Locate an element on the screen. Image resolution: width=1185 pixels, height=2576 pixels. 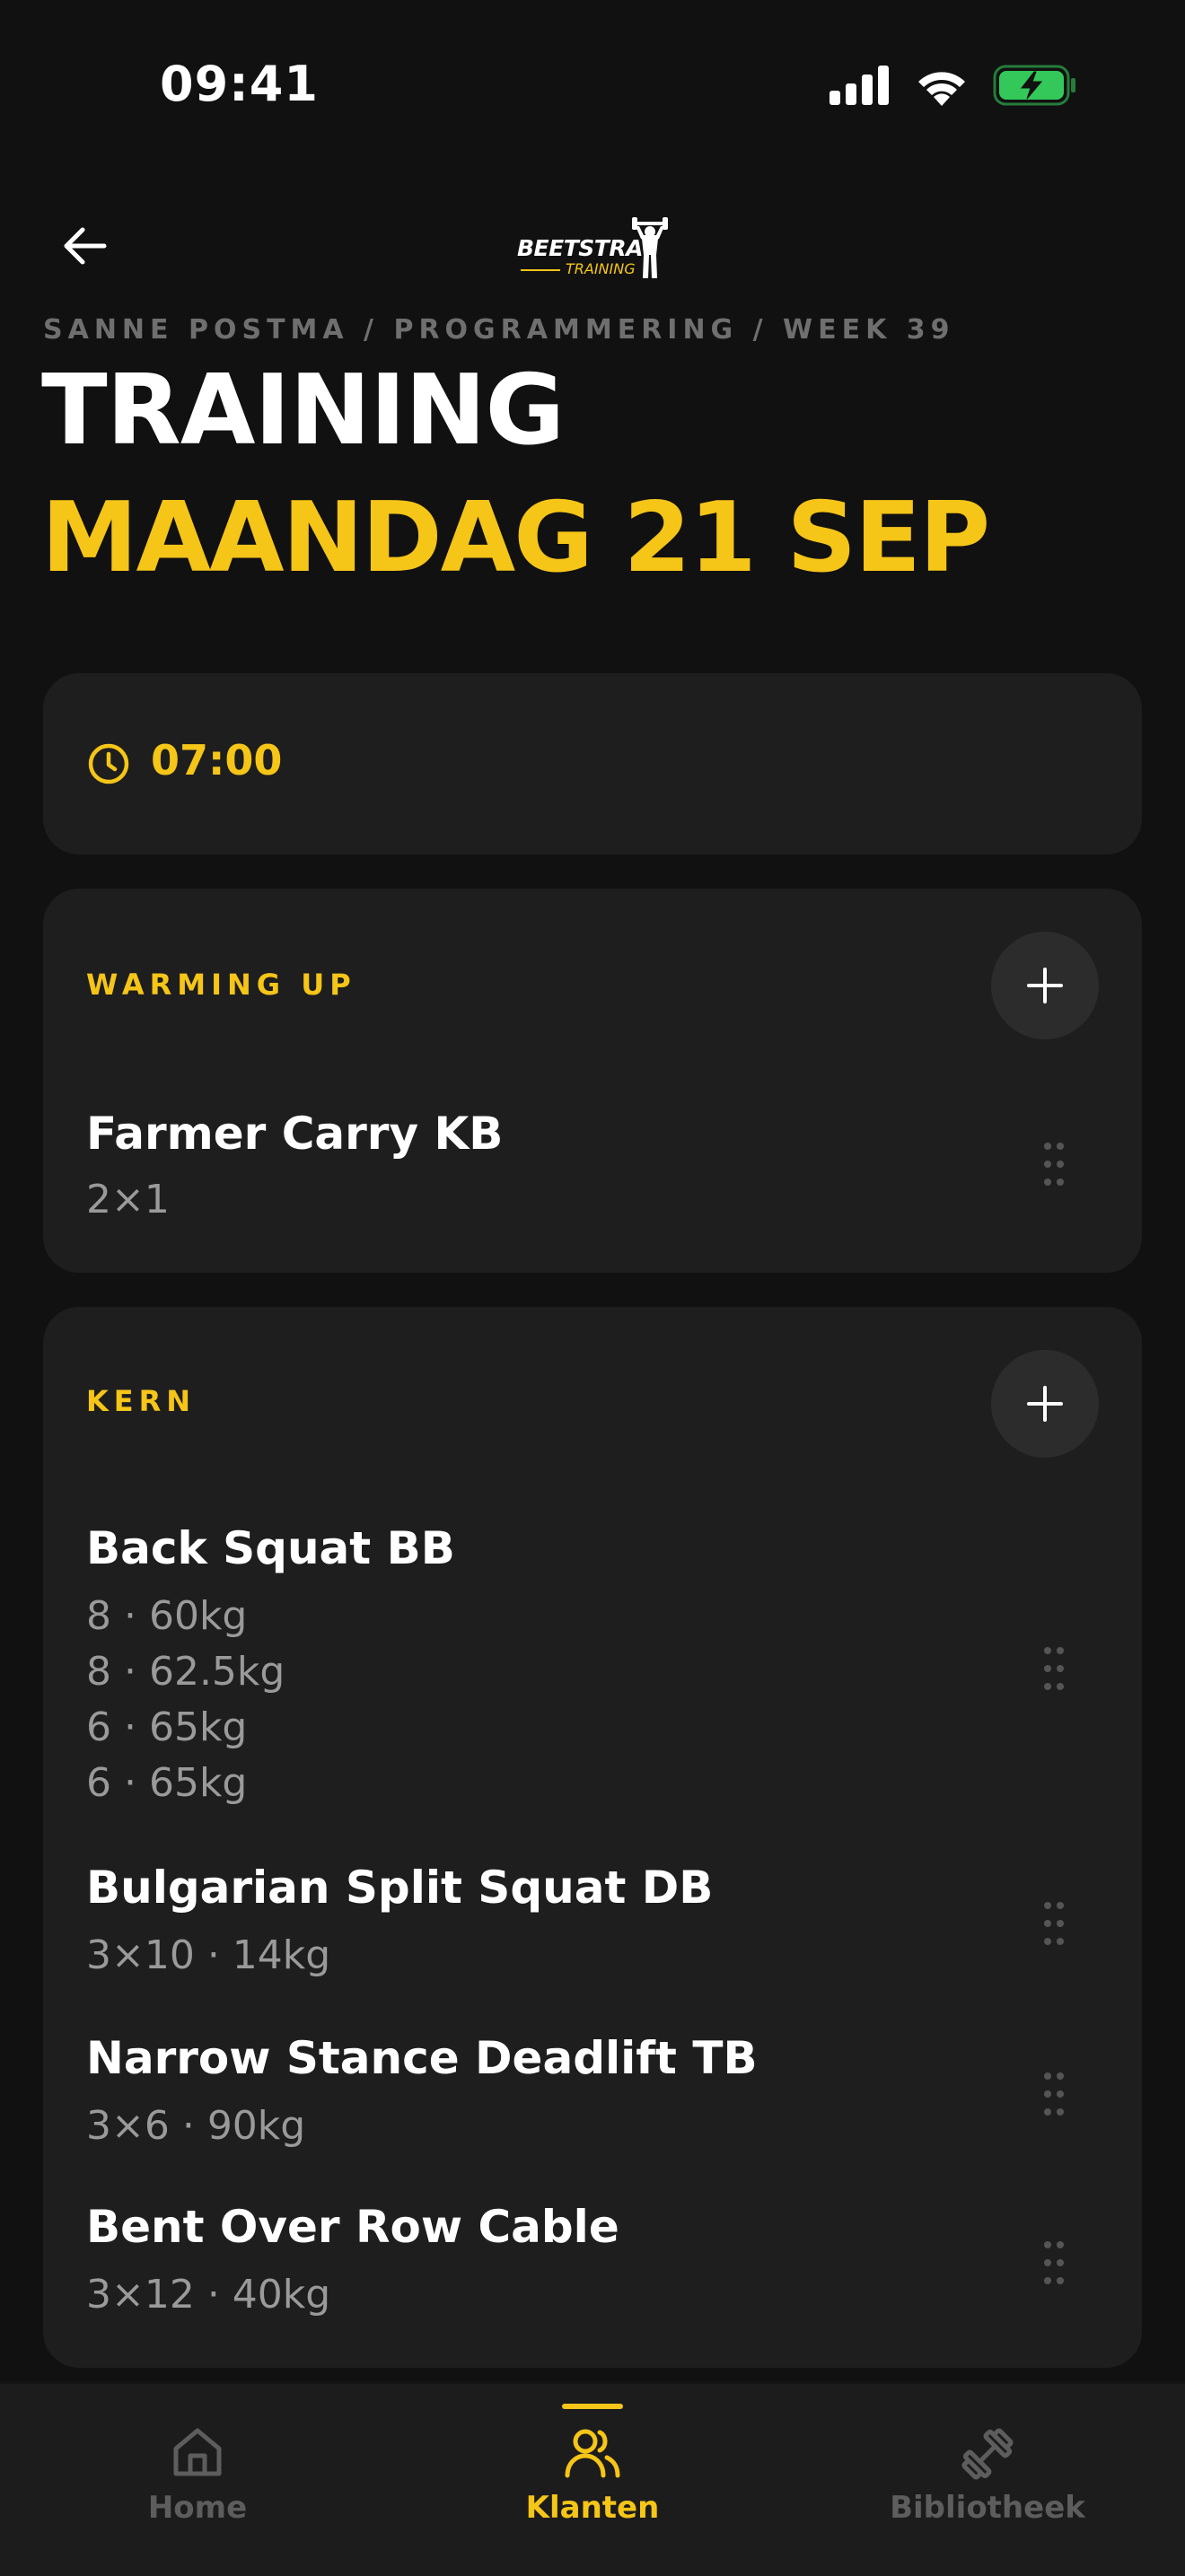
exercise-set: 3×6 · 90kg is located at coordinates (196, 2126).